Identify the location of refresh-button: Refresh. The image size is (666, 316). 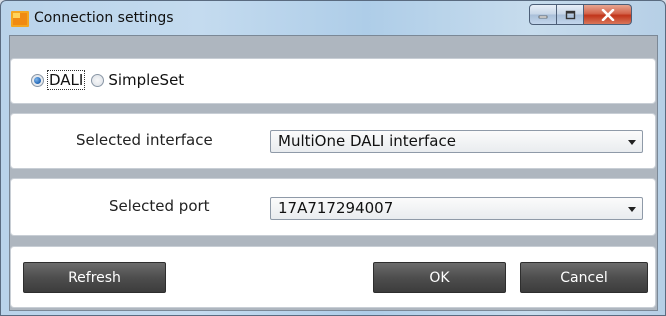
(94, 277).